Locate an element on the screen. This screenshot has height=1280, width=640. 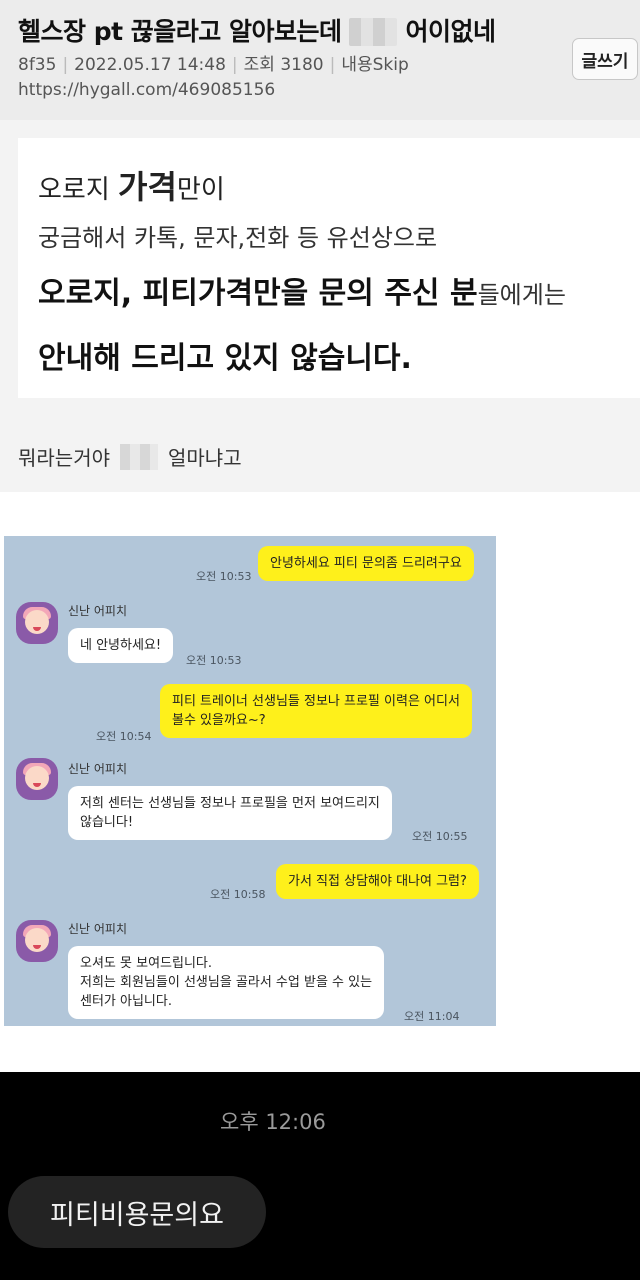
notice-line-1: 오로지 가격만이 is located at coordinates (131, 187).